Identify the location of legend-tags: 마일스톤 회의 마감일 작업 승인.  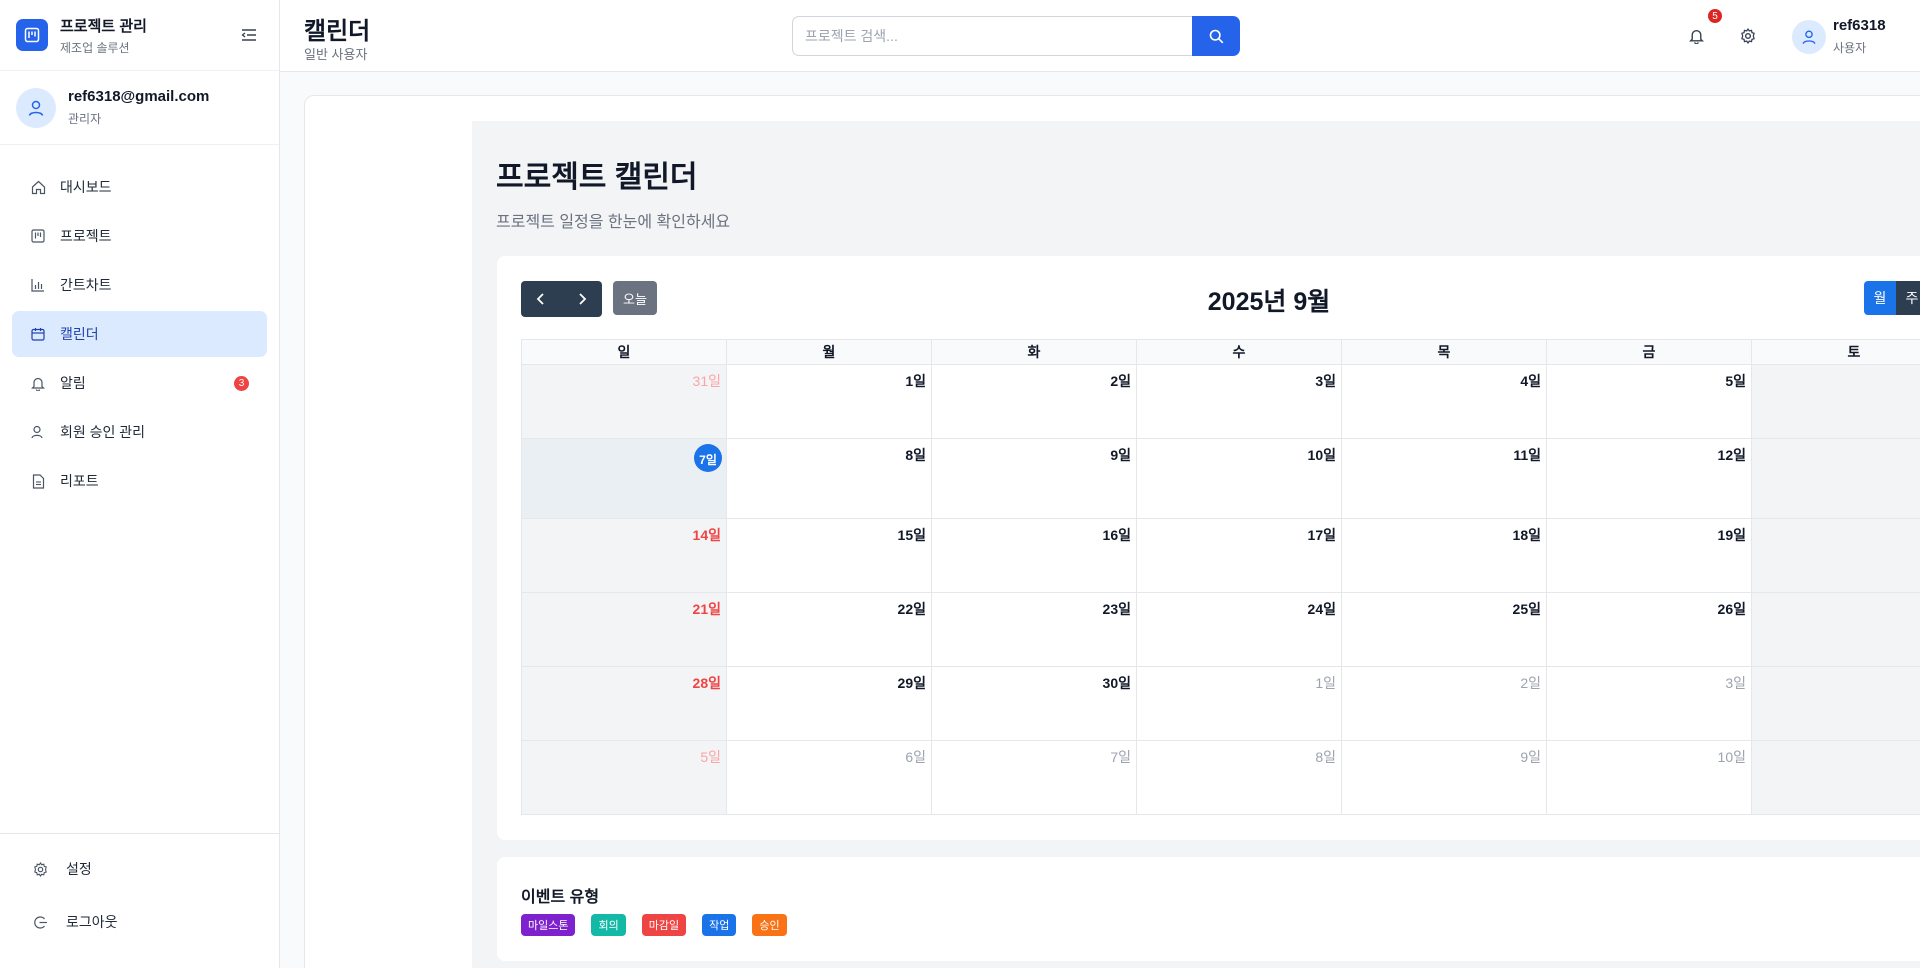
(662, 925).